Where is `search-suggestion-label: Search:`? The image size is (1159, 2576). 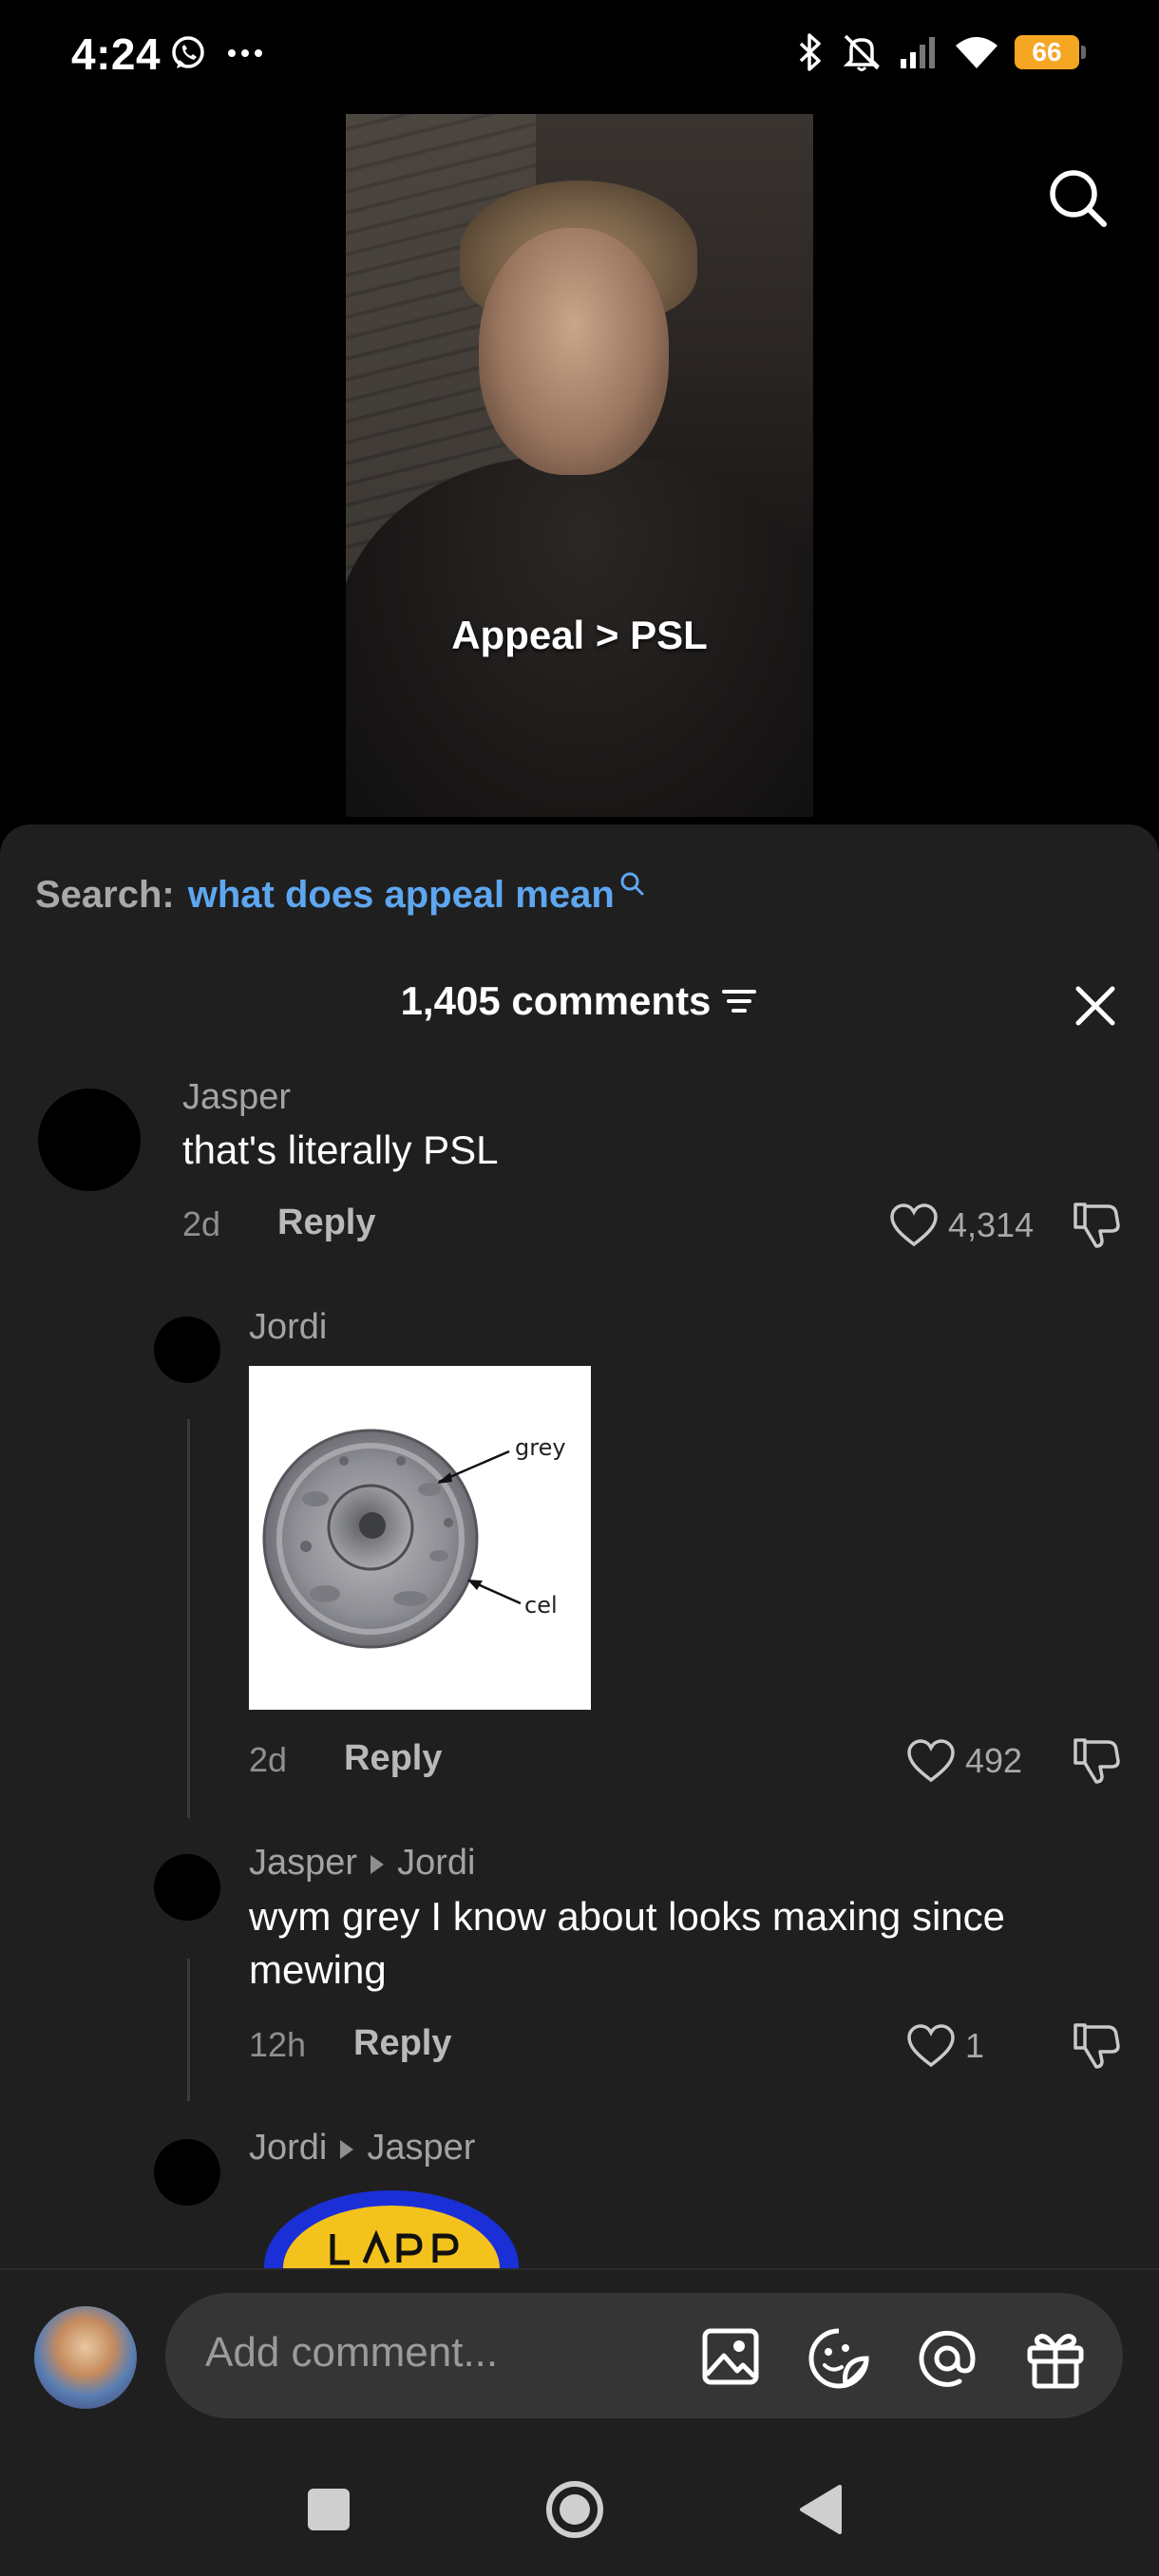
search-suggestion-label: Search: is located at coordinates (105, 895).